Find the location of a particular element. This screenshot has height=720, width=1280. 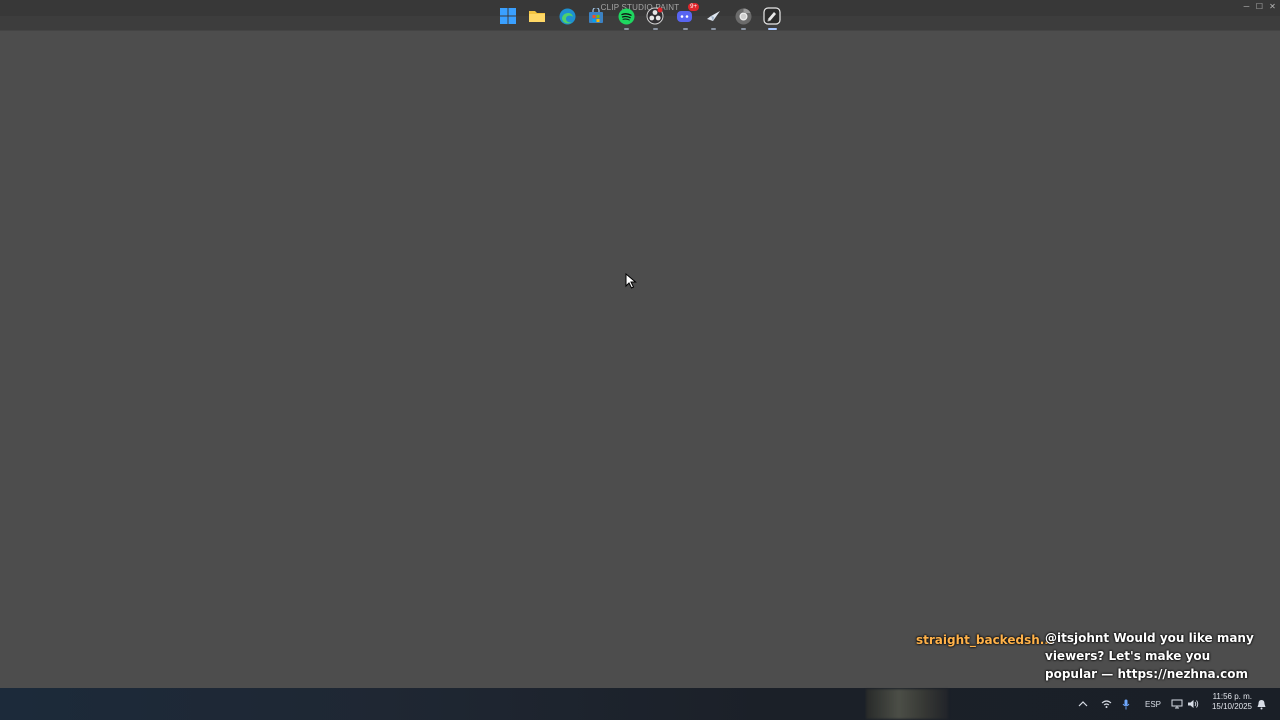

window-title: CLIP STUDIO PAINT is located at coordinates (640, 7).